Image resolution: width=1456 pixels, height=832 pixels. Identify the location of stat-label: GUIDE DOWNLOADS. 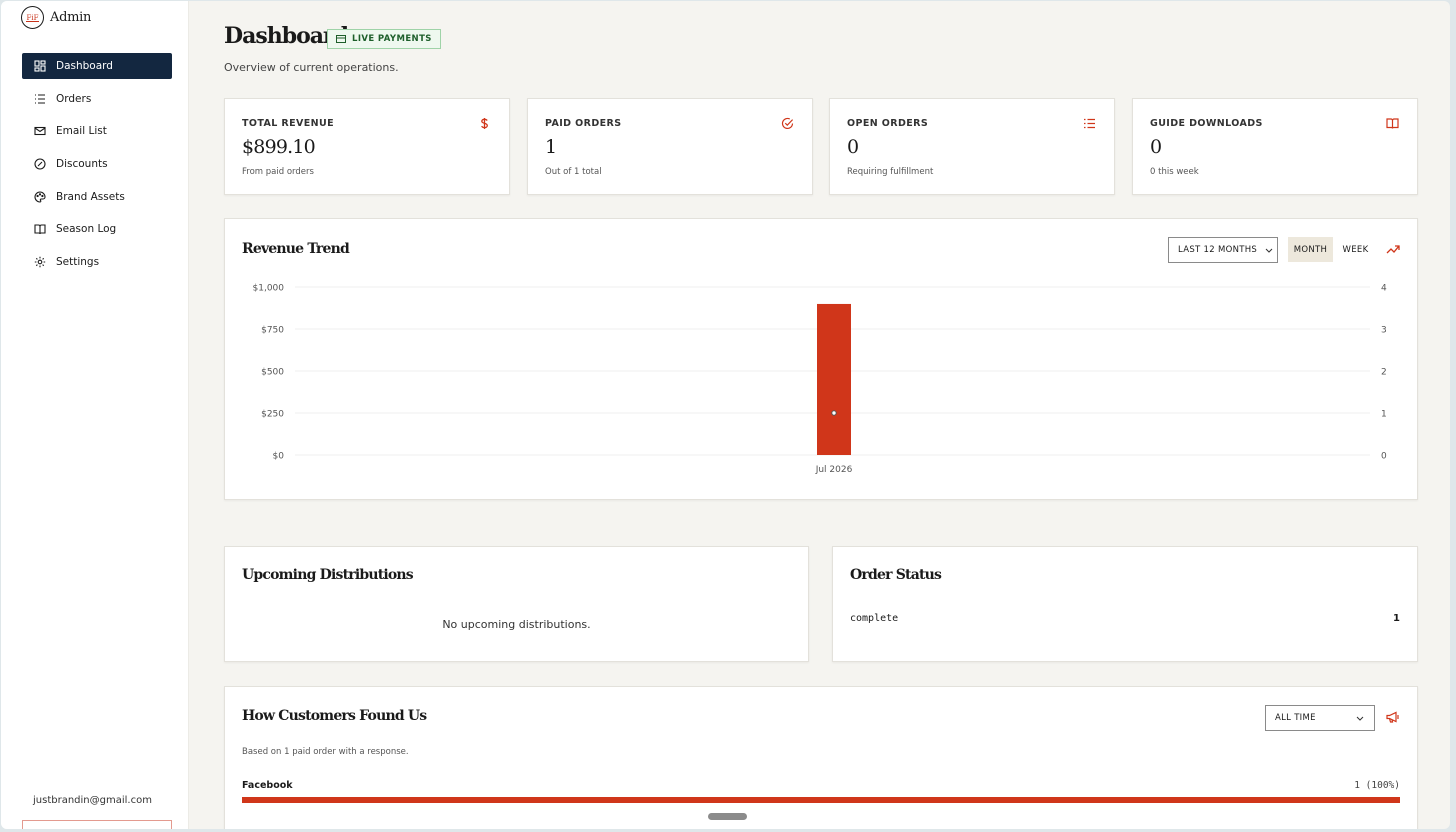
(1206, 123).